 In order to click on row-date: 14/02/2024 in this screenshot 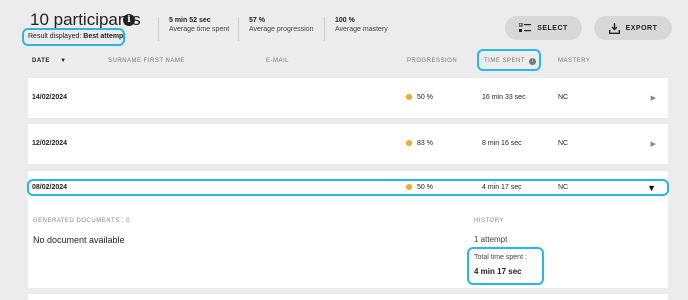, I will do `click(50, 97)`.